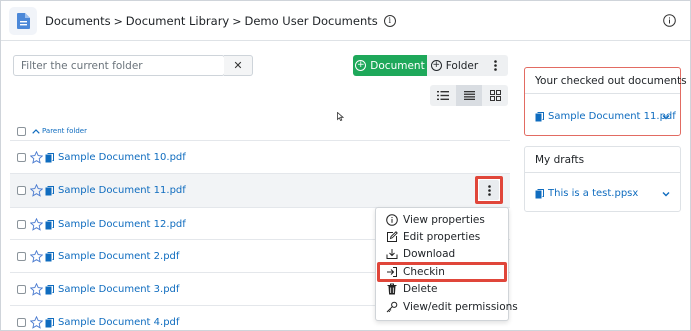  I want to click on add-document-button: + Document, so click(390, 65).